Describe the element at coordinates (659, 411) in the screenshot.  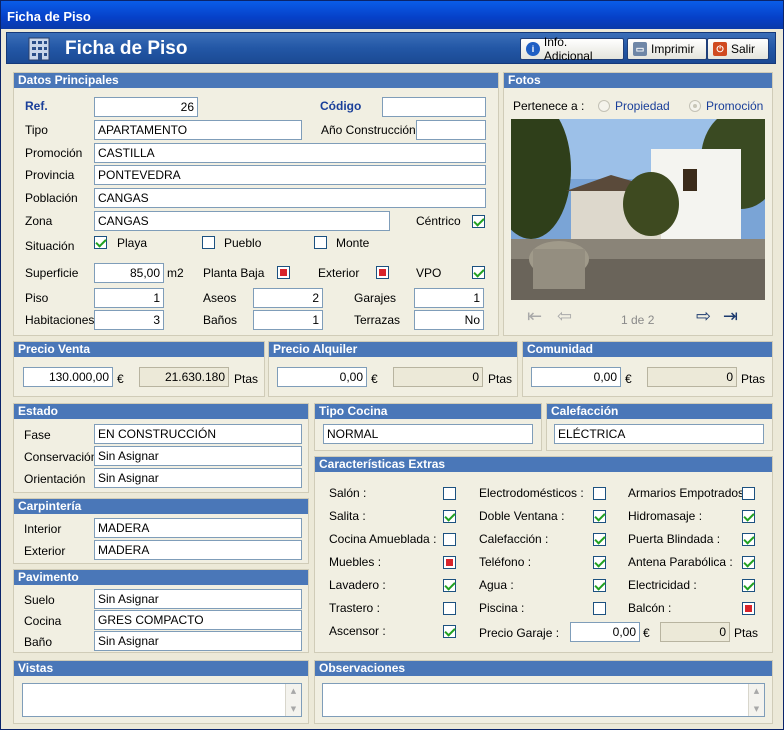
I see `panel-header: Calefacción` at that location.